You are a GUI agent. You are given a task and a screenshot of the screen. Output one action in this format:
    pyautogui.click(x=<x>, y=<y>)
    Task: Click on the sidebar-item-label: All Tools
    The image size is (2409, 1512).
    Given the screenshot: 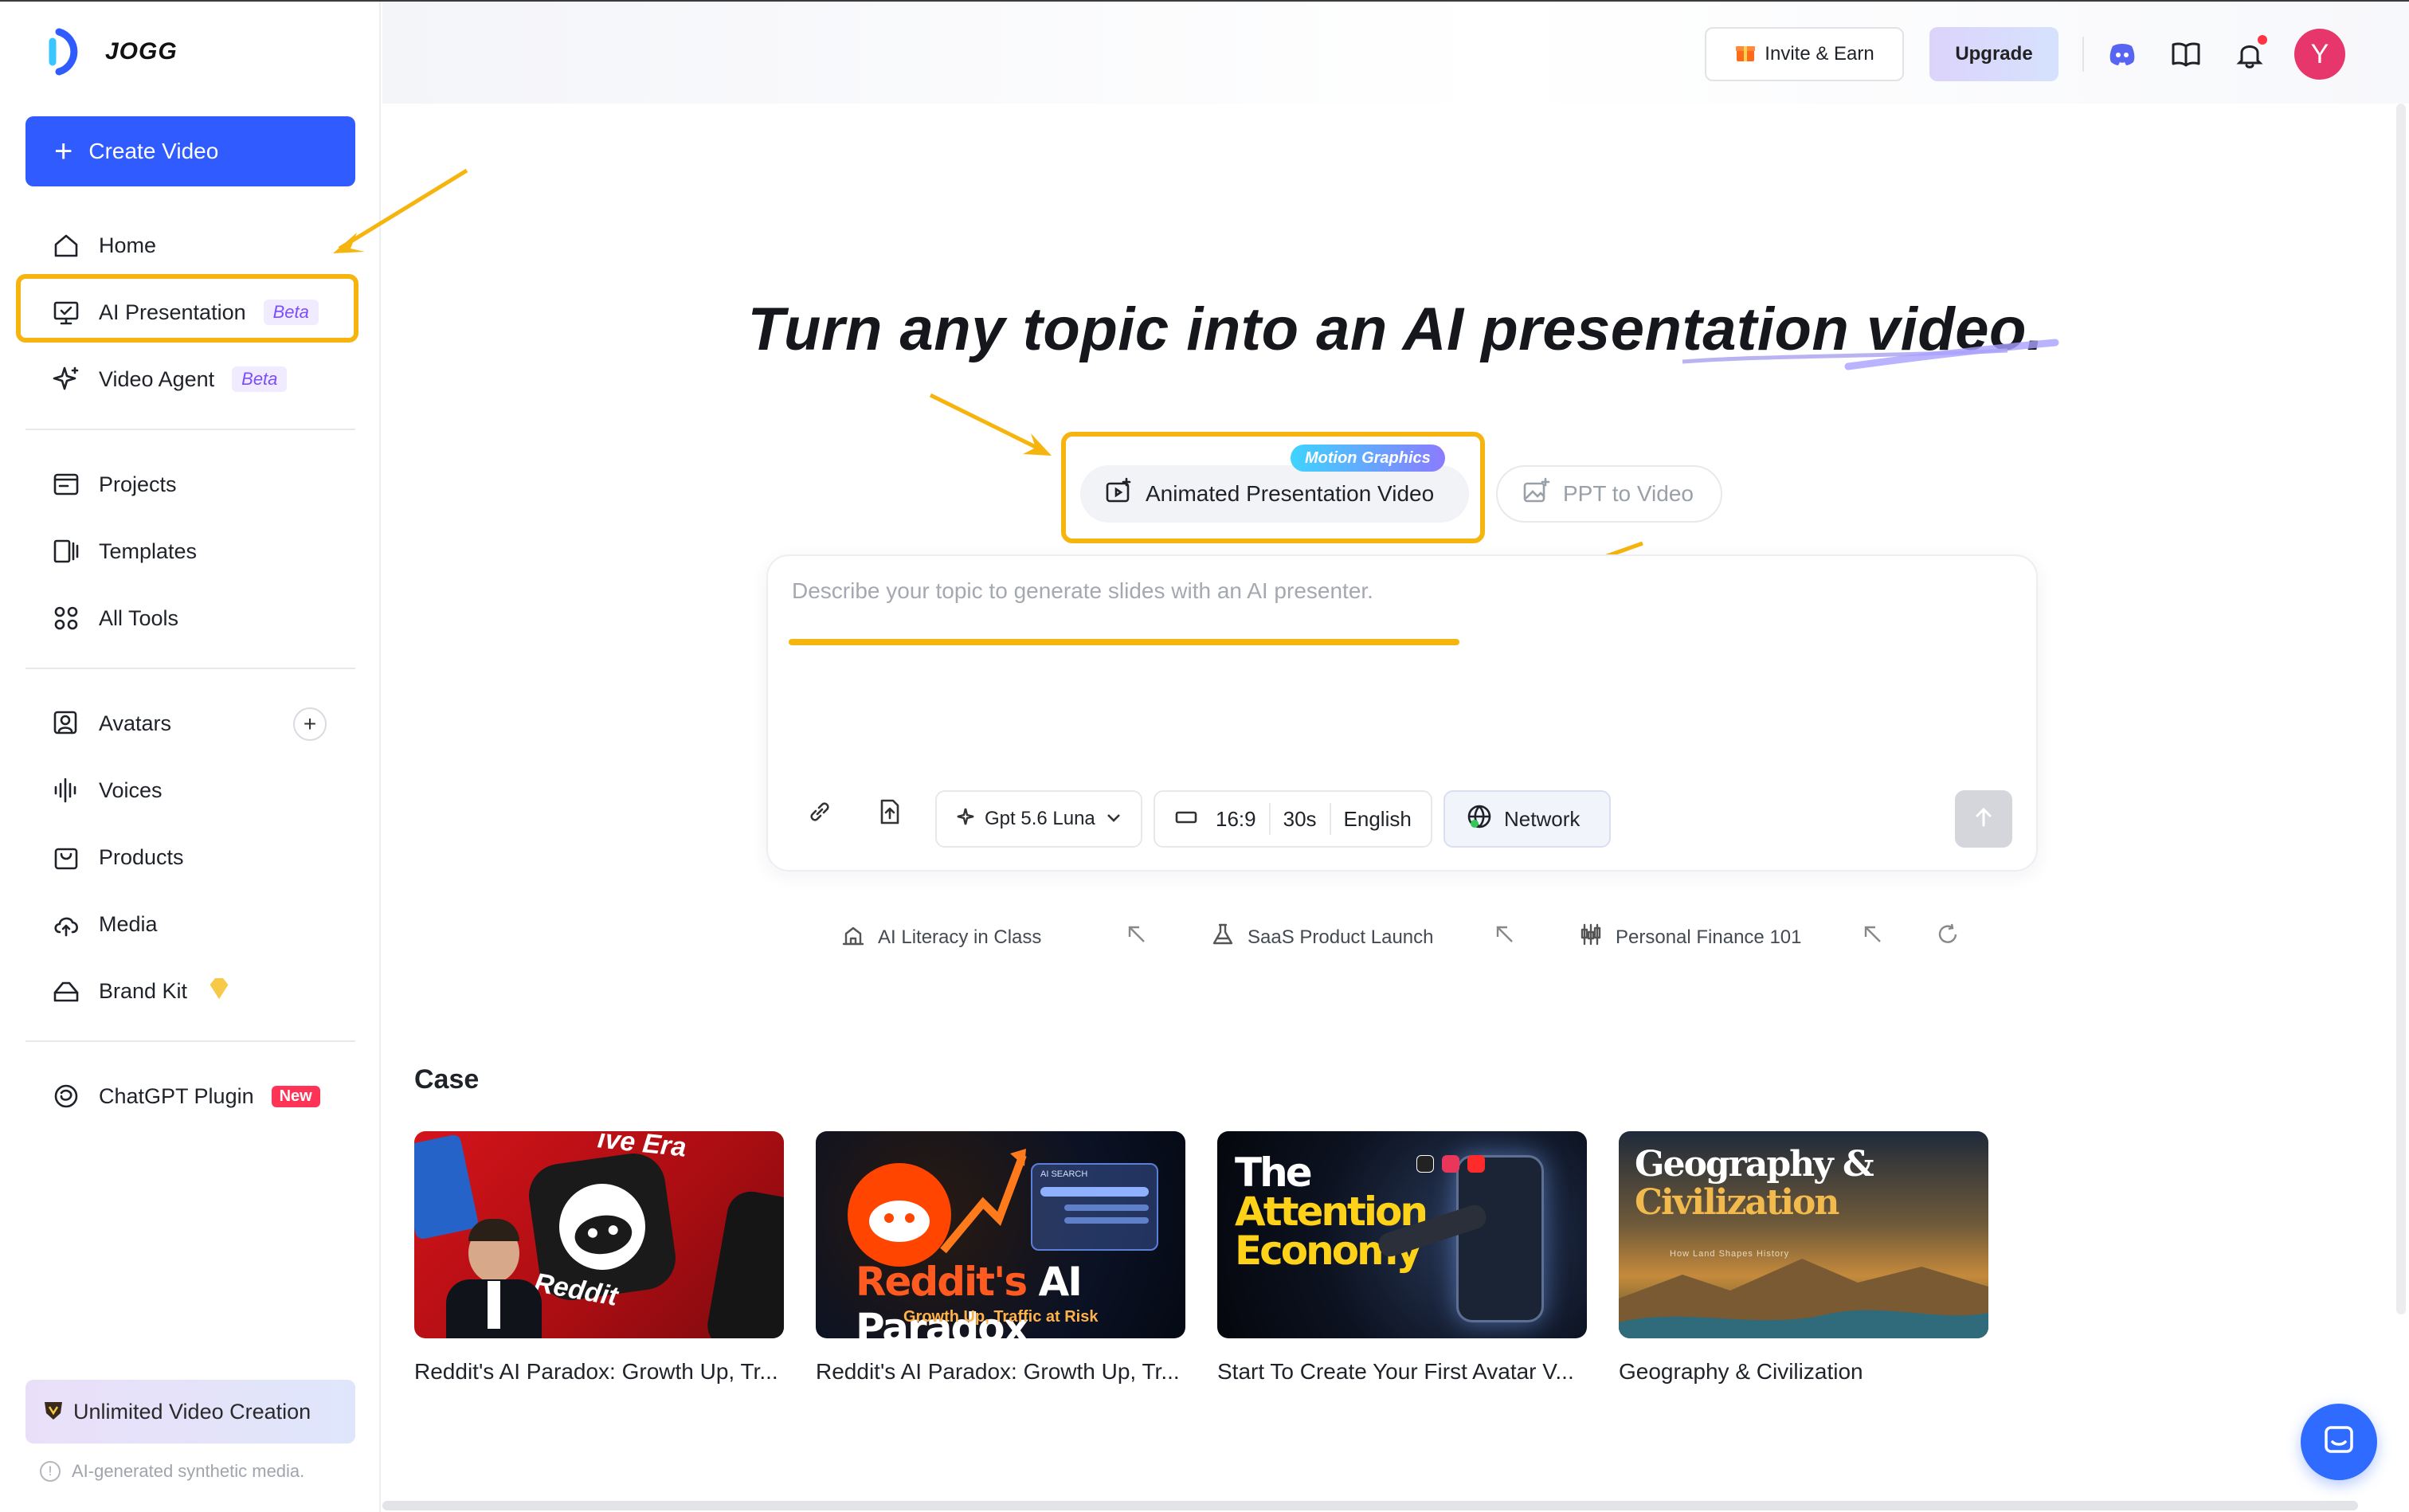 What is the action you would take?
    pyautogui.click(x=139, y=618)
    